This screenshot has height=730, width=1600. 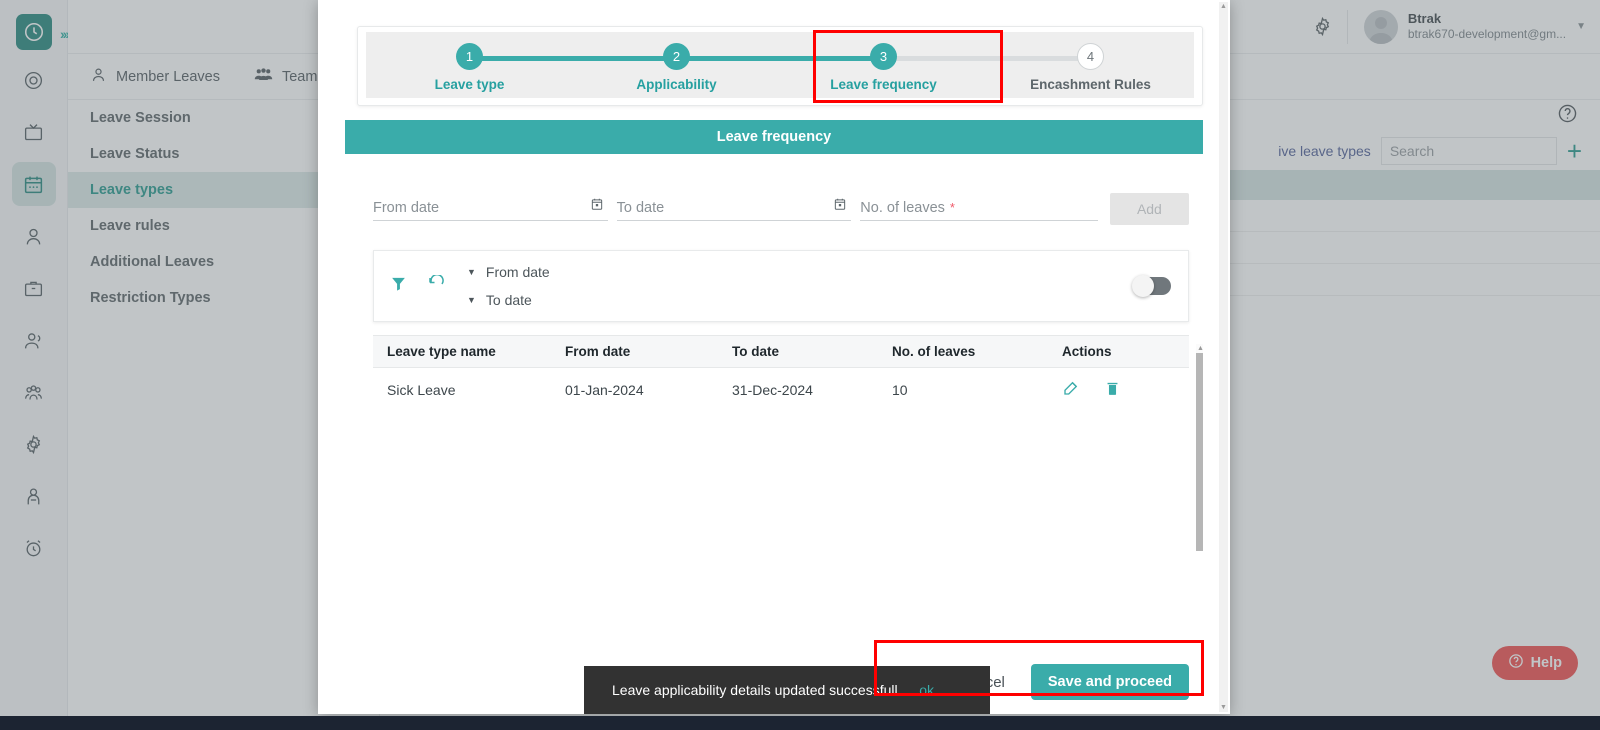 I want to click on table-scrollbar: ▲, so click(x=1199, y=447).